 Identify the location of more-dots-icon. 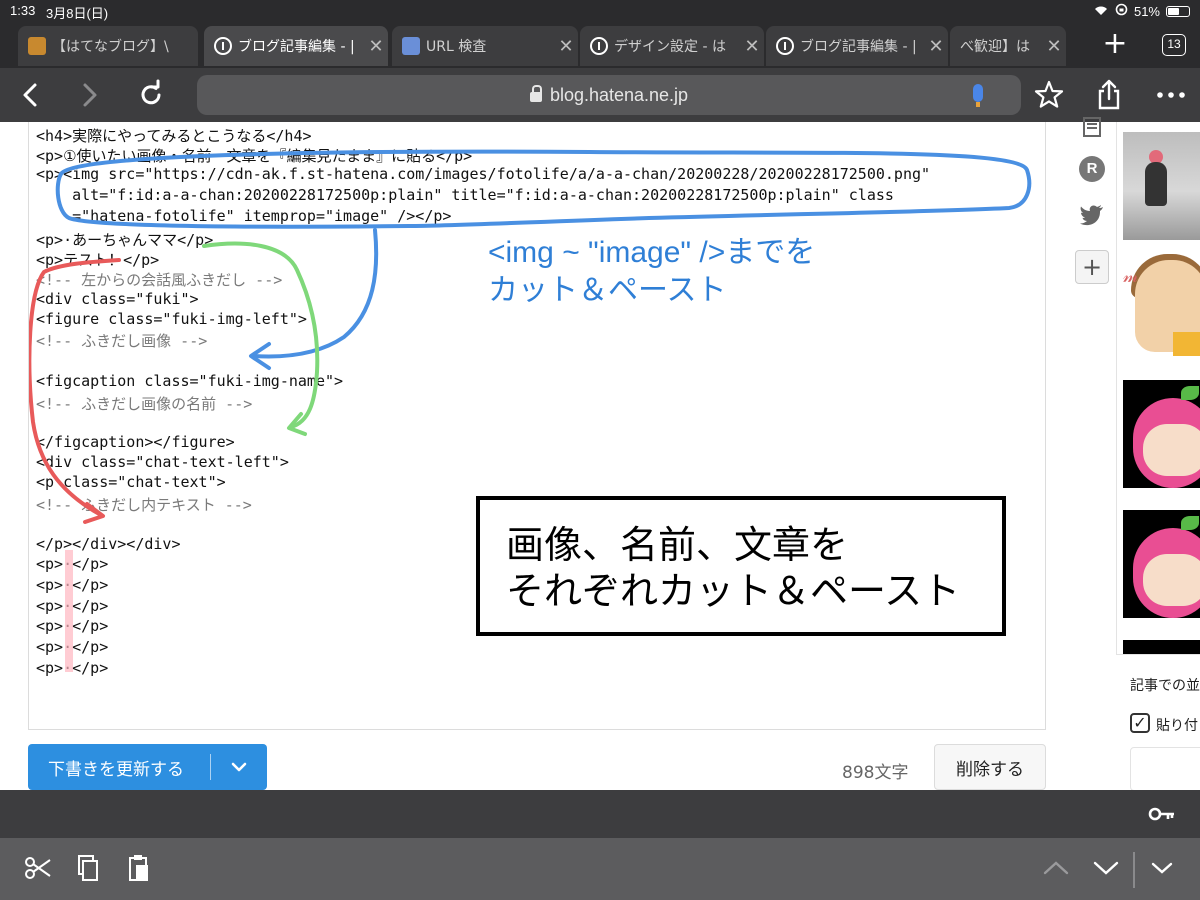
(1171, 95).